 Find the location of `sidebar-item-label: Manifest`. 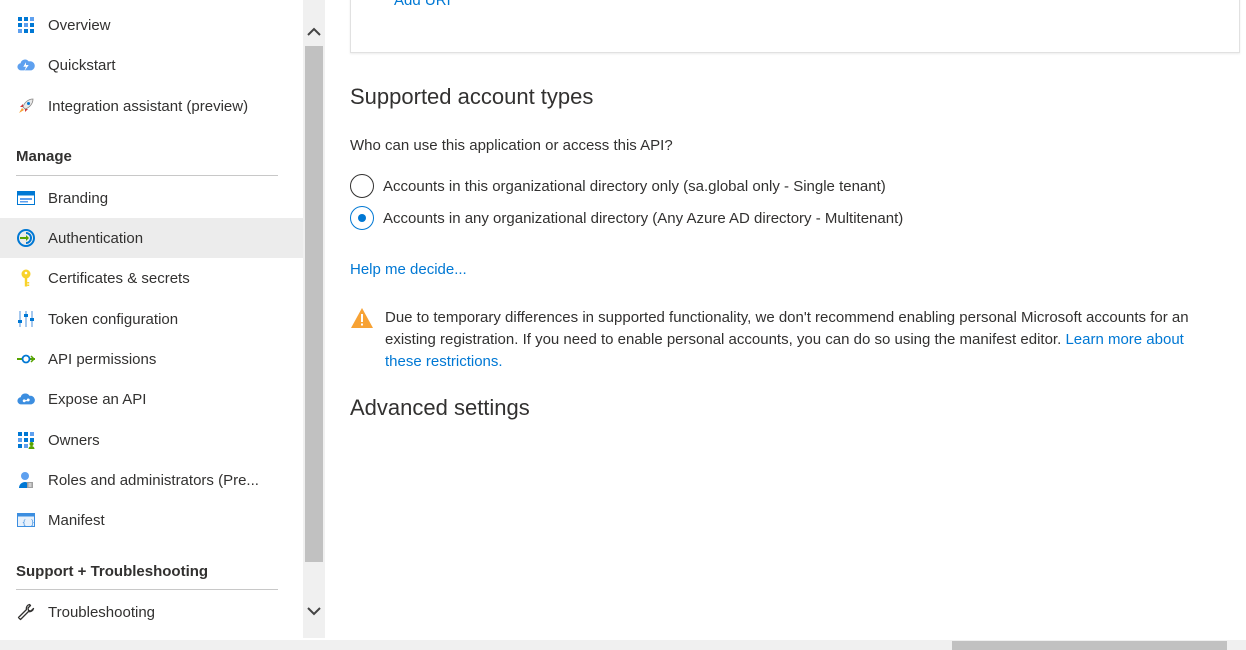

sidebar-item-label: Manifest is located at coordinates (76, 520).